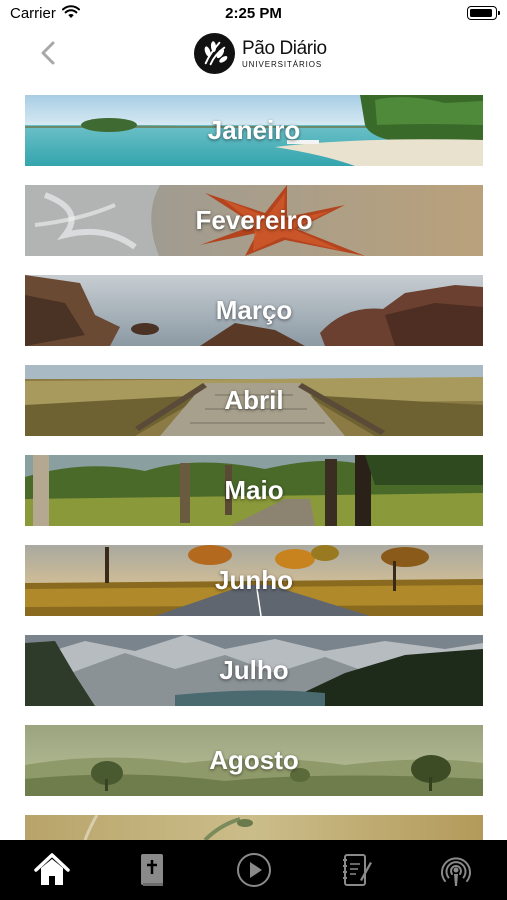 Image resolution: width=507 pixels, height=900 pixels. I want to click on play-icon, so click(254, 870).